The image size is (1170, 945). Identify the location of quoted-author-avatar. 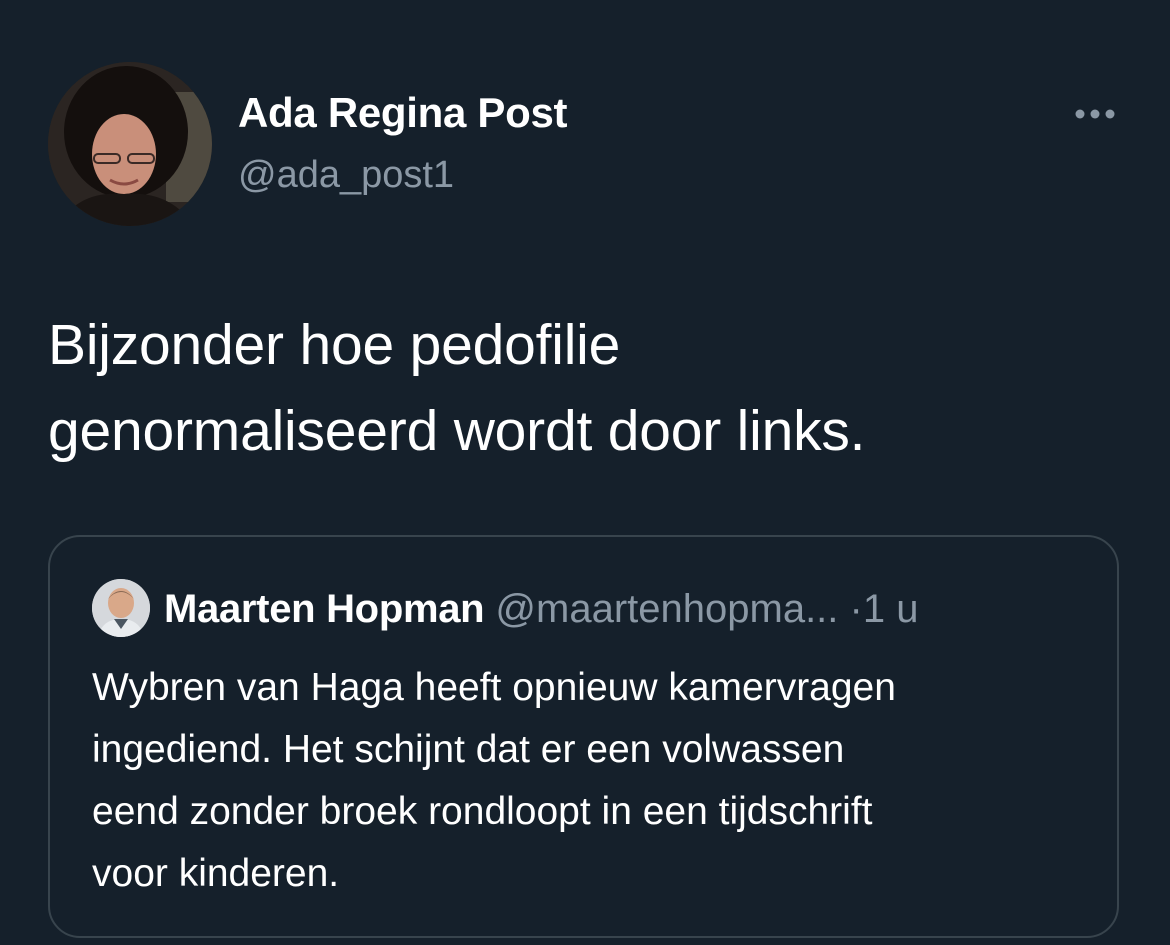
(121, 608).